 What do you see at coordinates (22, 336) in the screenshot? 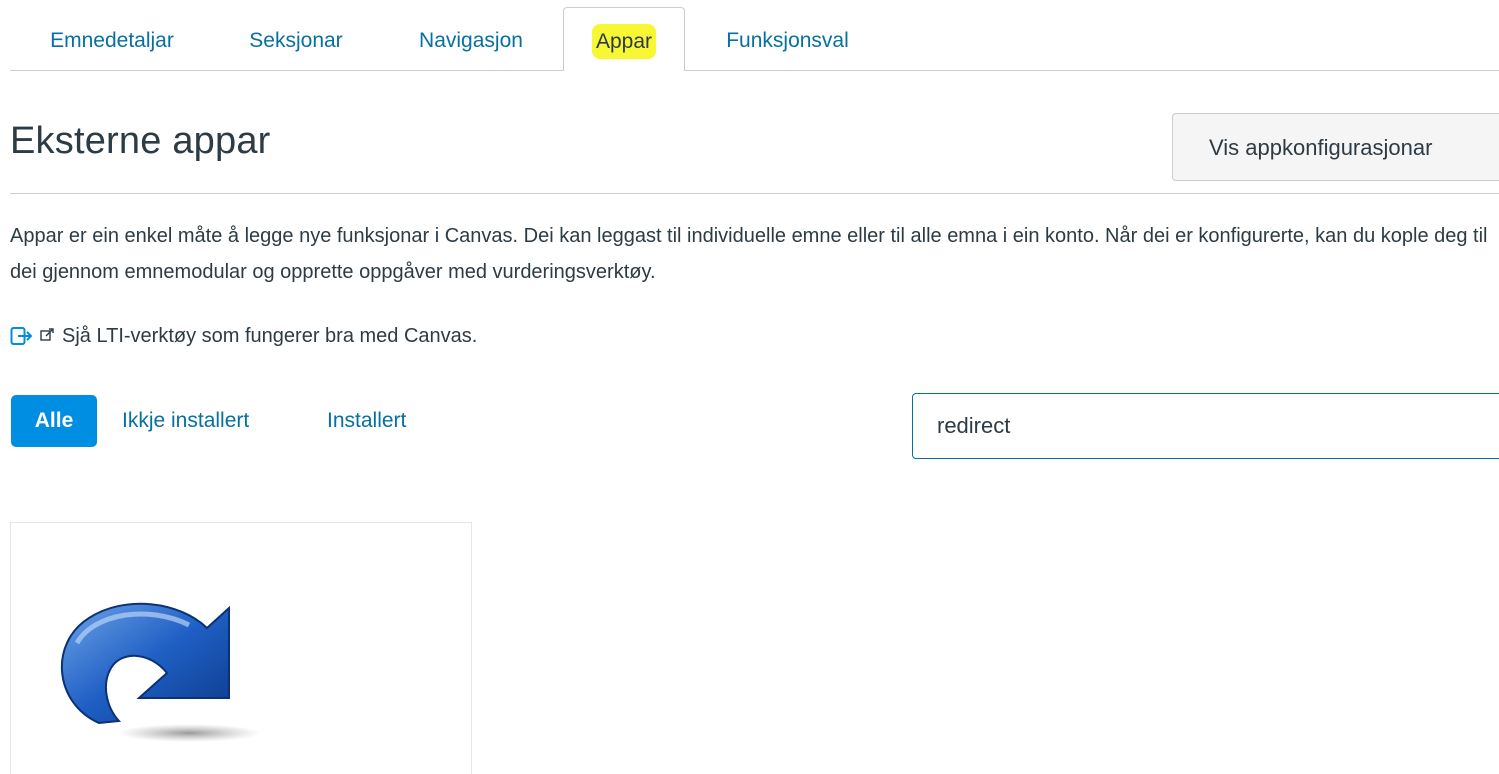
I see `external-tool-icon` at bounding box center [22, 336].